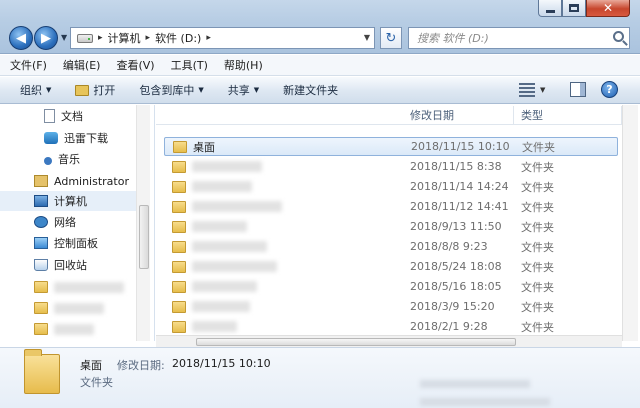  I want to click on minimize-button, so click(550, 8).